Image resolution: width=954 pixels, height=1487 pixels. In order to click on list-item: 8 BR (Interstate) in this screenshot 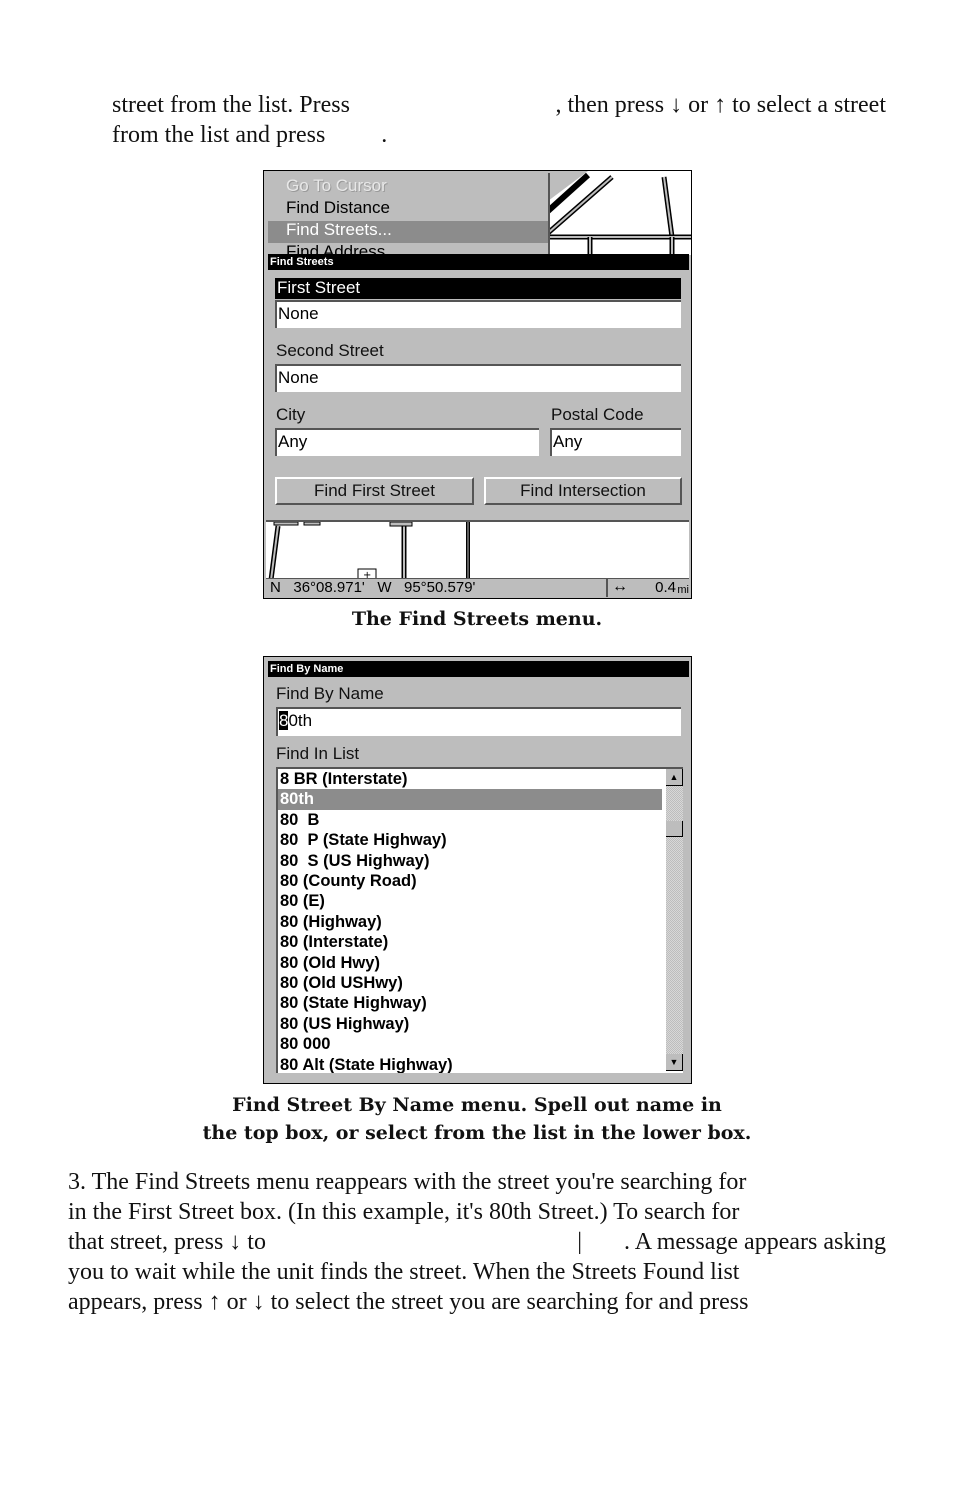, I will do `click(470, 779)`.